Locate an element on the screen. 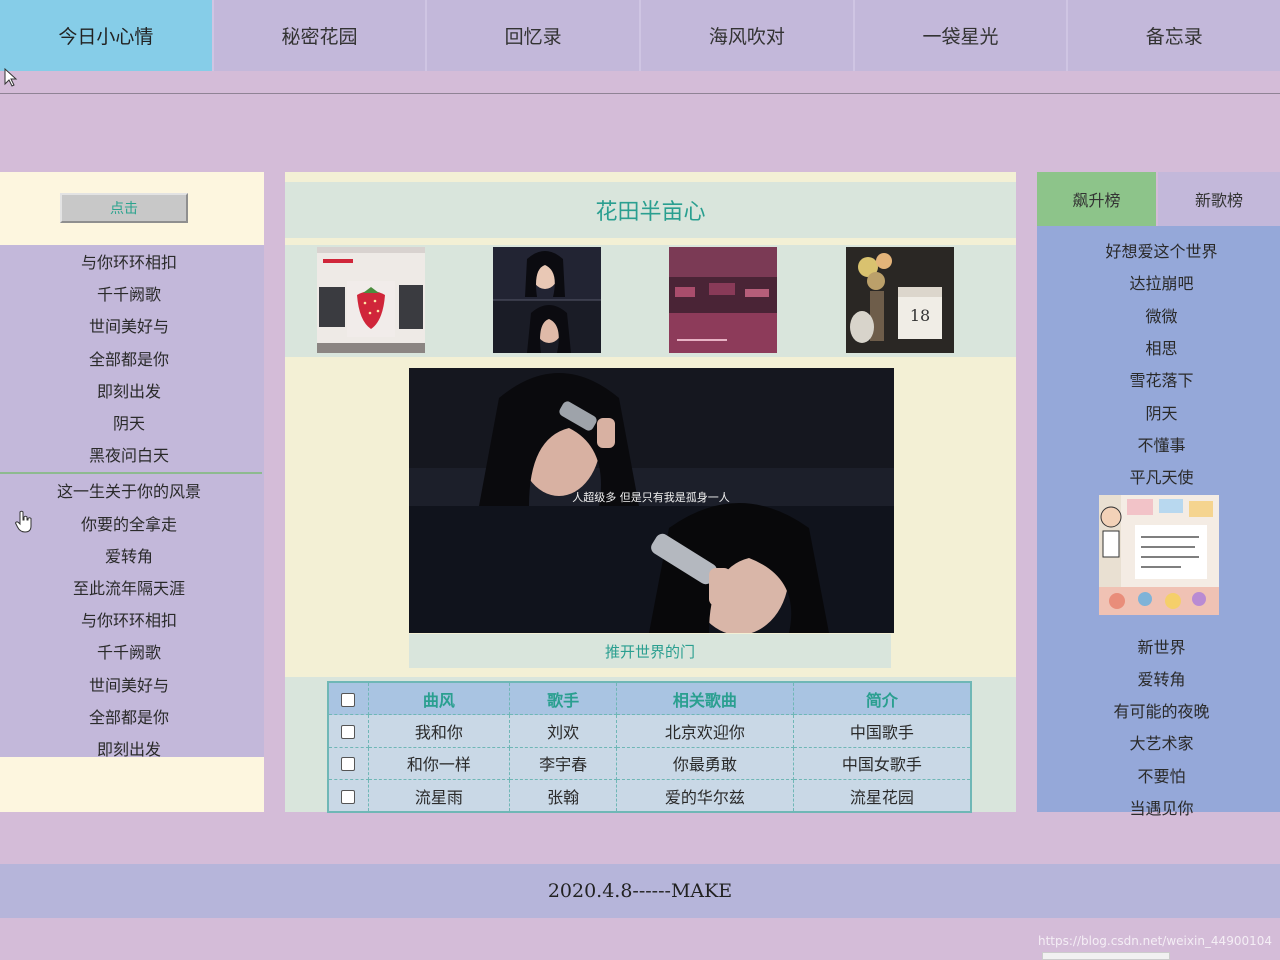 The width and height of the screenshot is (1280, 960). thumbnail-row: 18 is located at coordinates (650, 301).